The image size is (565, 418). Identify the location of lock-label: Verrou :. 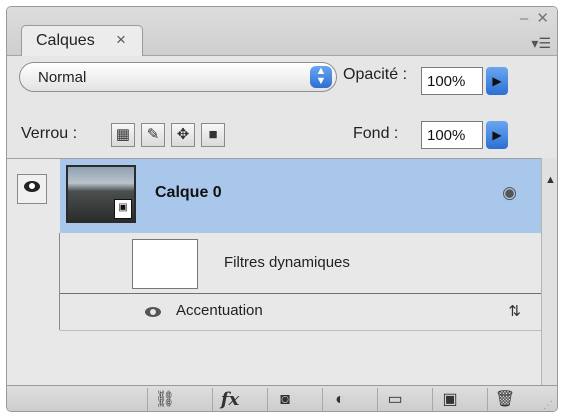
(49, 133).